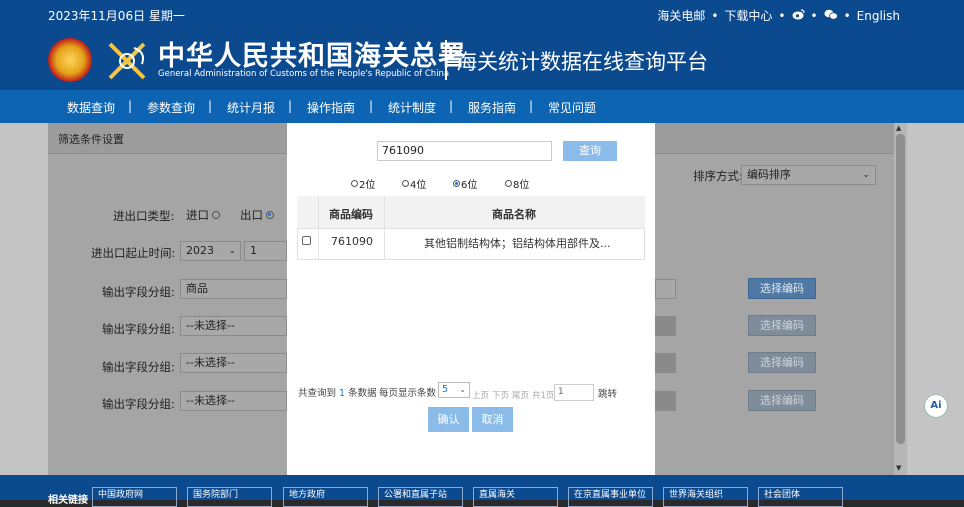 The image size is (964, 507). Describe the element at coordinates (480, 395) in the screenshot. I see `prev-page-link: 上页` at that location.